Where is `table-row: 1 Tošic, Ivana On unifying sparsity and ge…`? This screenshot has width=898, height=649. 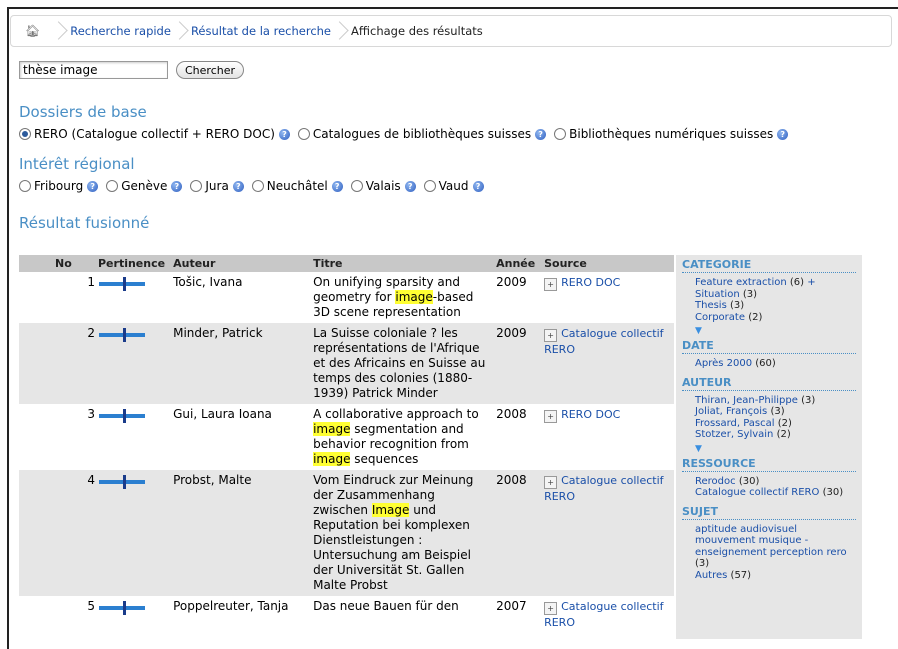
table-row: 1 Tošic, Ivana On unifying sparsity and ge… is located at coordinates (346, 297).